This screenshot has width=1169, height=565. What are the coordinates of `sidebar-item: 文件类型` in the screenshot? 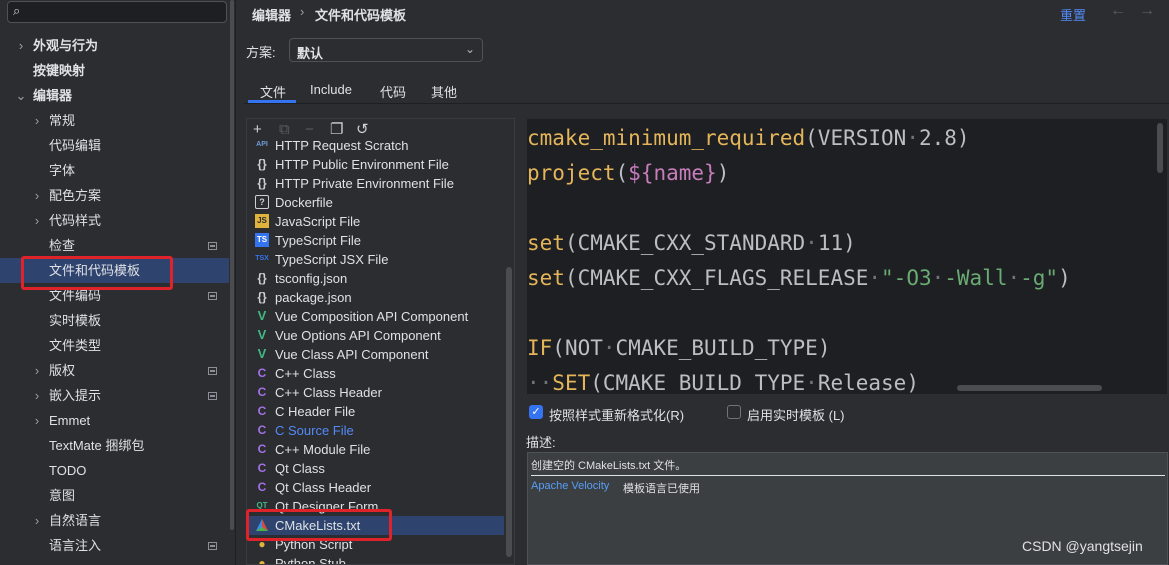 It's located at (117, 345).